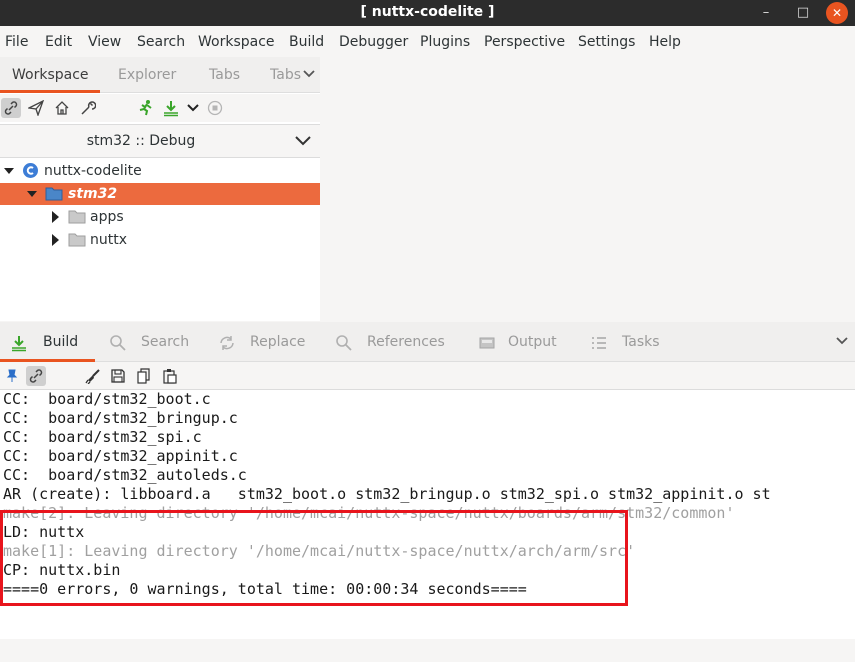 The image size is (855, 662). I want to click on run-icon, so click(146, 108).